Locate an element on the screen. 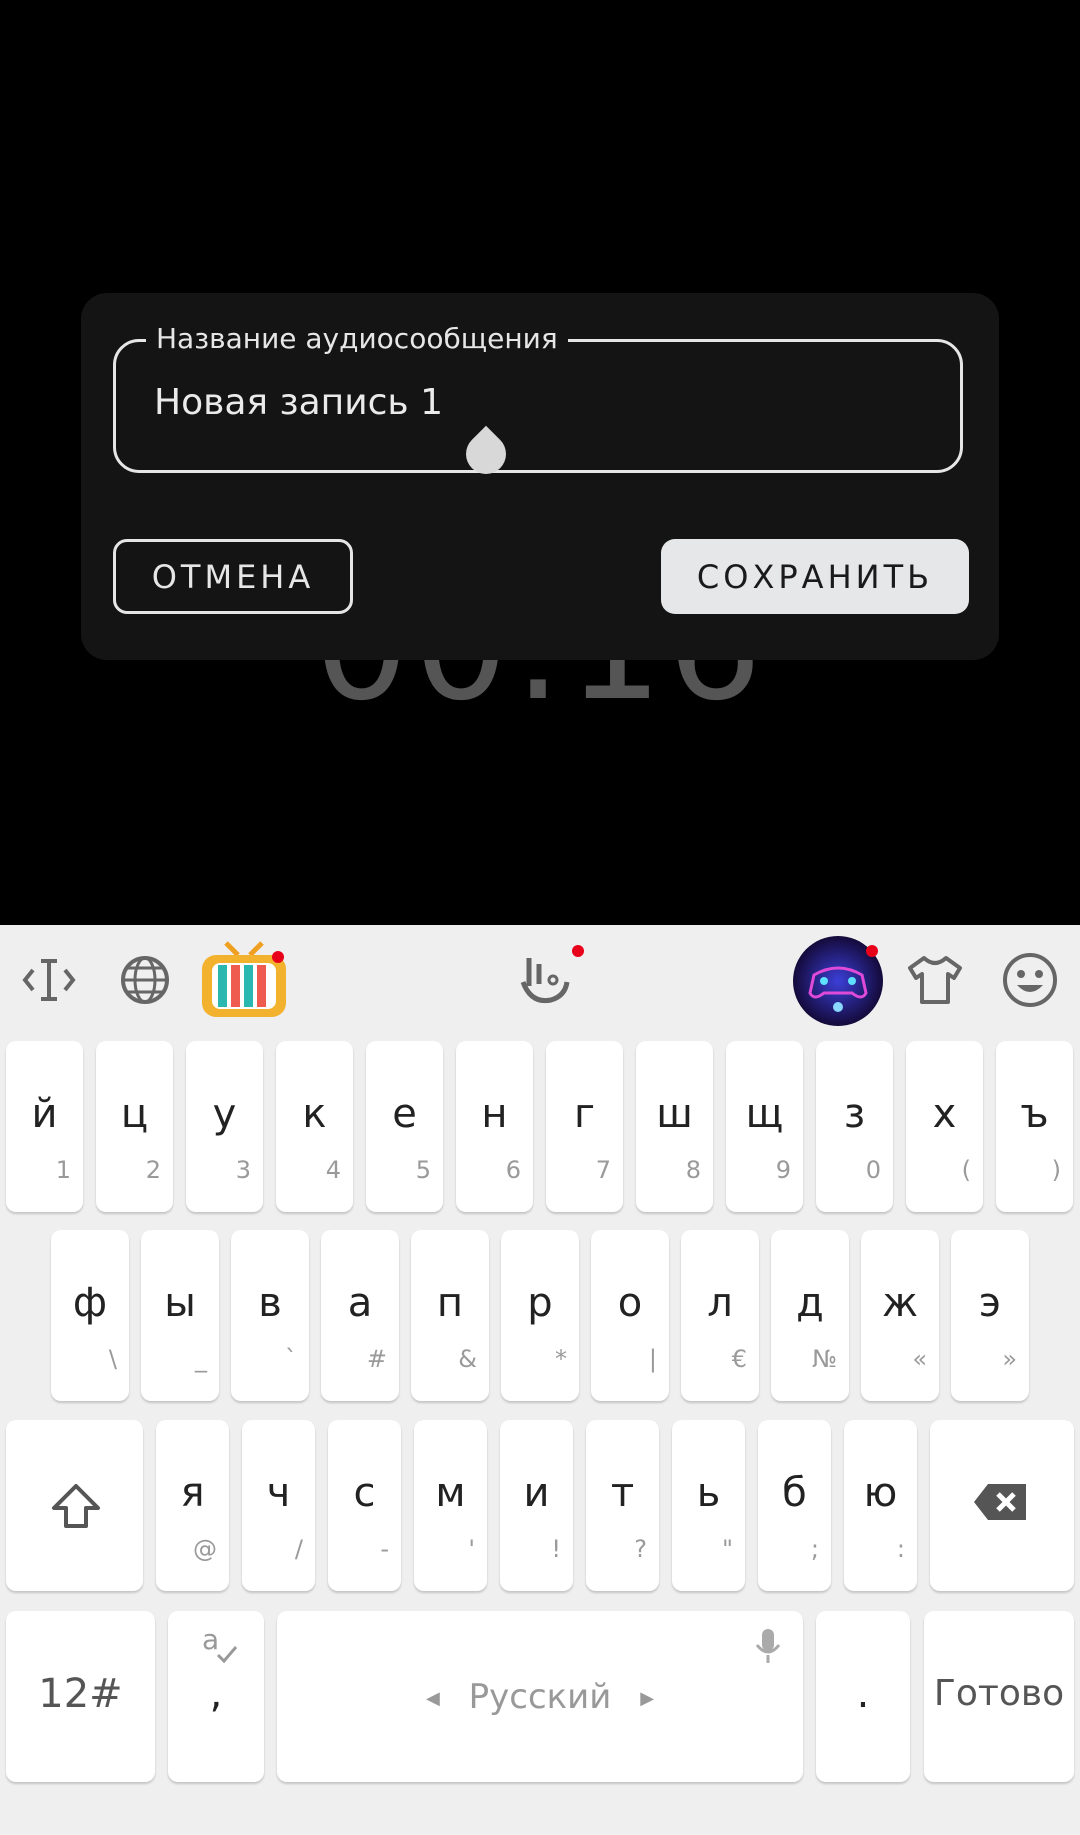 This screenshot has width=1080, height=1835. key-щ: щ9 is located at coordinates (764, 1126).